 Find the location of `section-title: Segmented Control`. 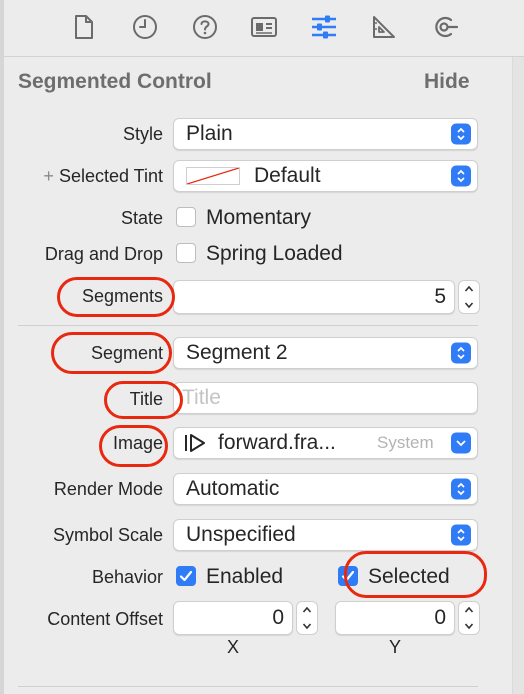

section-title: Segmented Control is located at coordinates (115, 81).